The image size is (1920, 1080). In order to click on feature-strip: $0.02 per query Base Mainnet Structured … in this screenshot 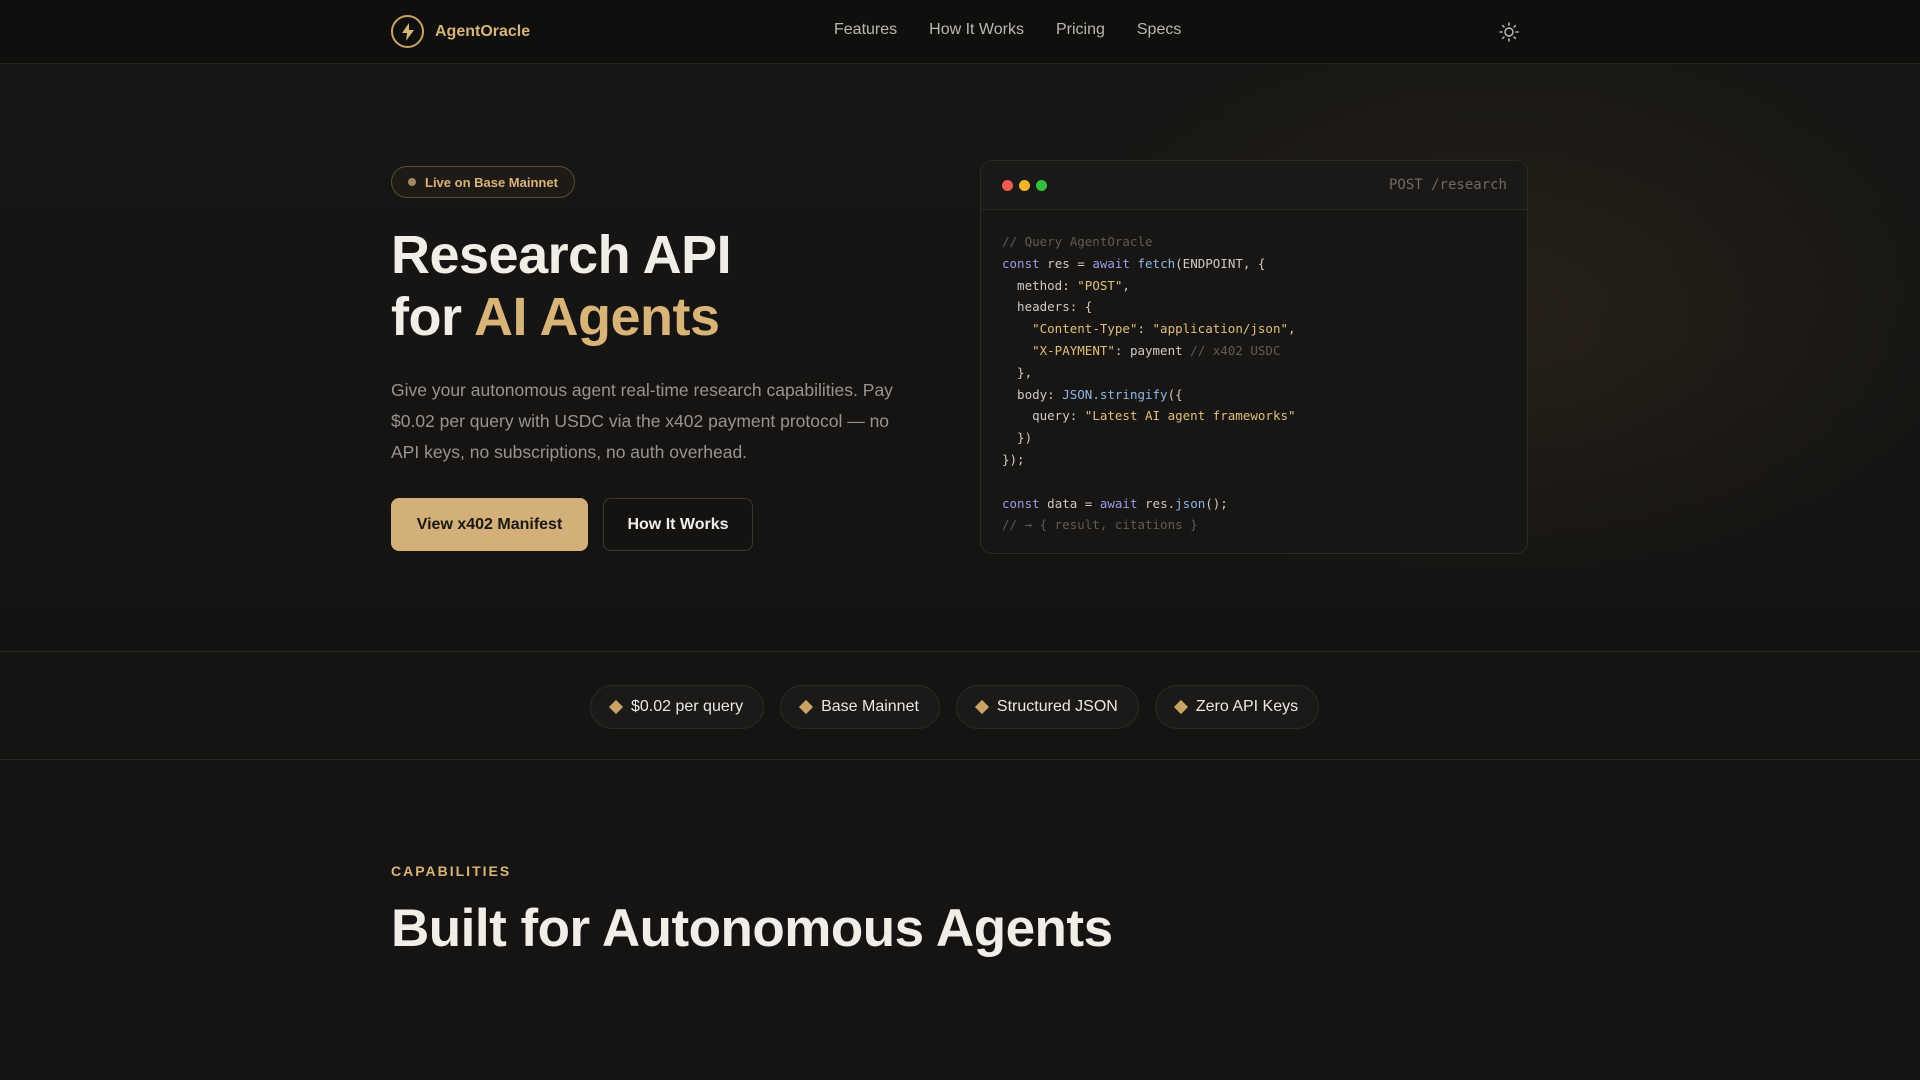, I will do `click(960, 705)`.